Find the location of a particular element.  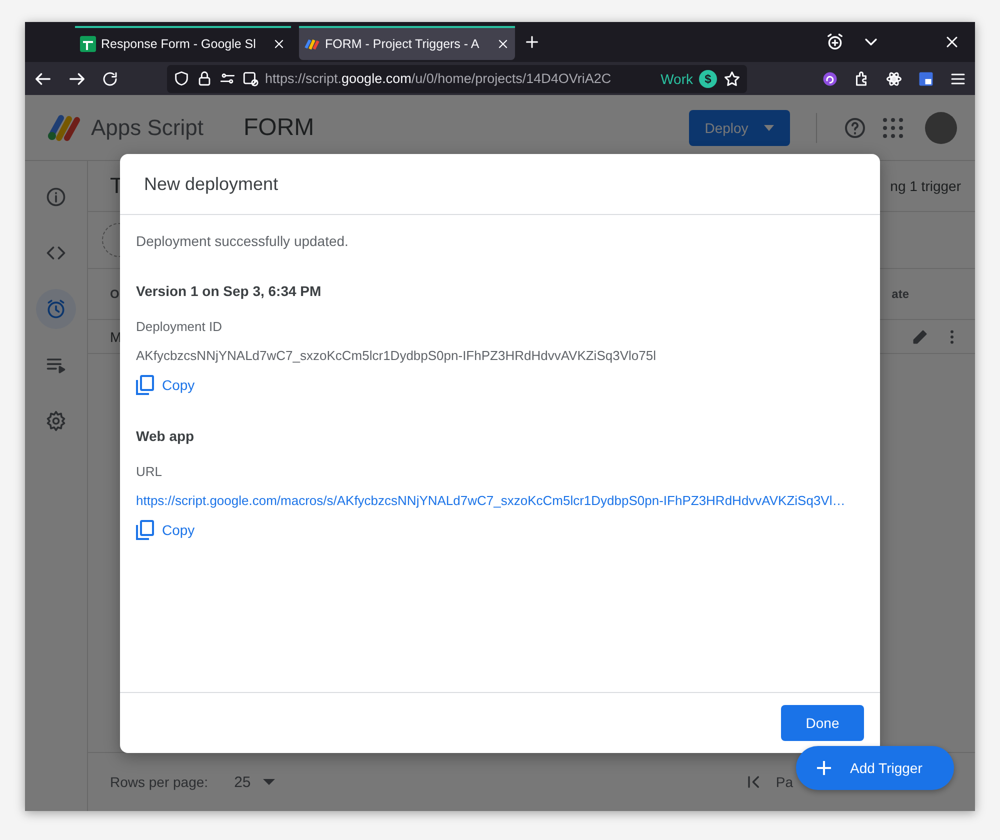

page-blocked-icon is located at coordinates (250, 78).